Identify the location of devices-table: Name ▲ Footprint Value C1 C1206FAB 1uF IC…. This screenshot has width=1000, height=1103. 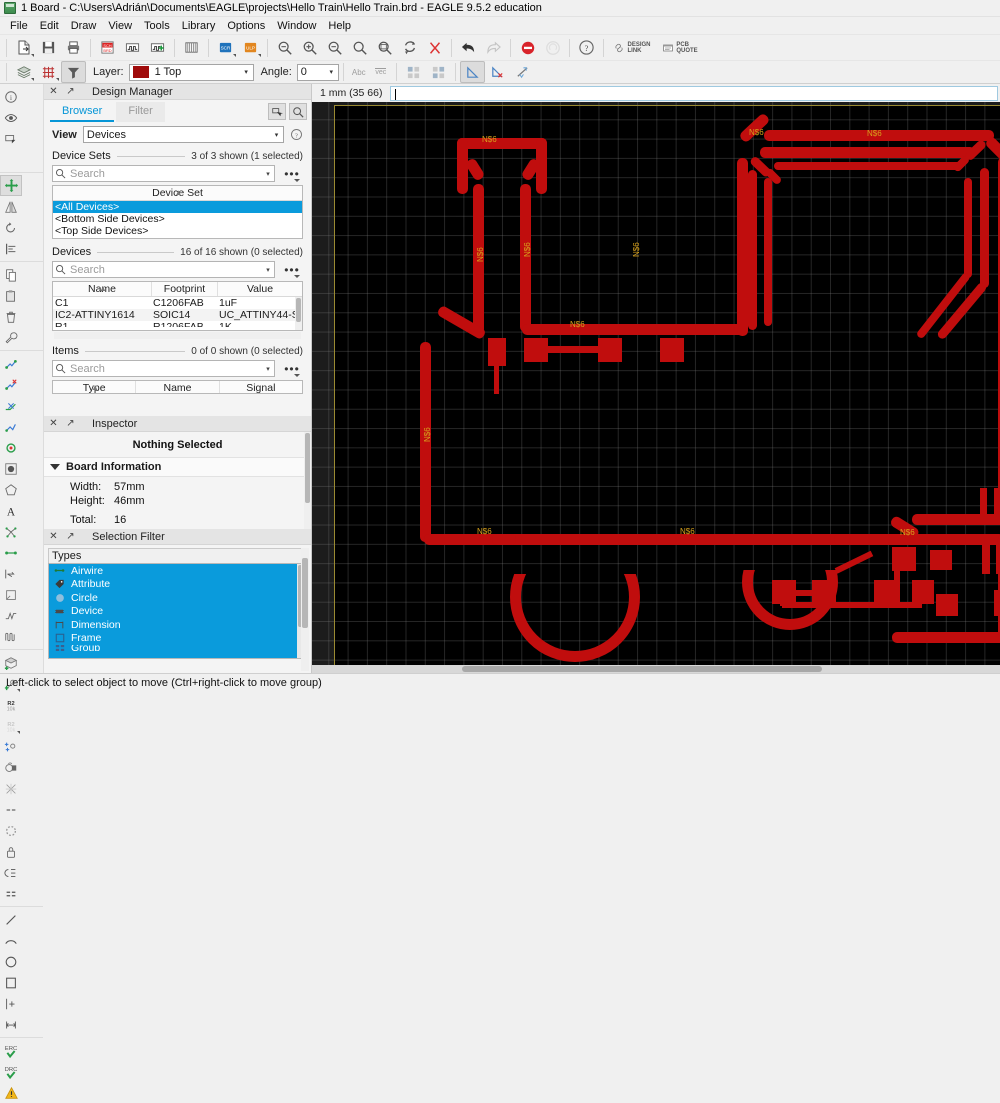
(177, 306).